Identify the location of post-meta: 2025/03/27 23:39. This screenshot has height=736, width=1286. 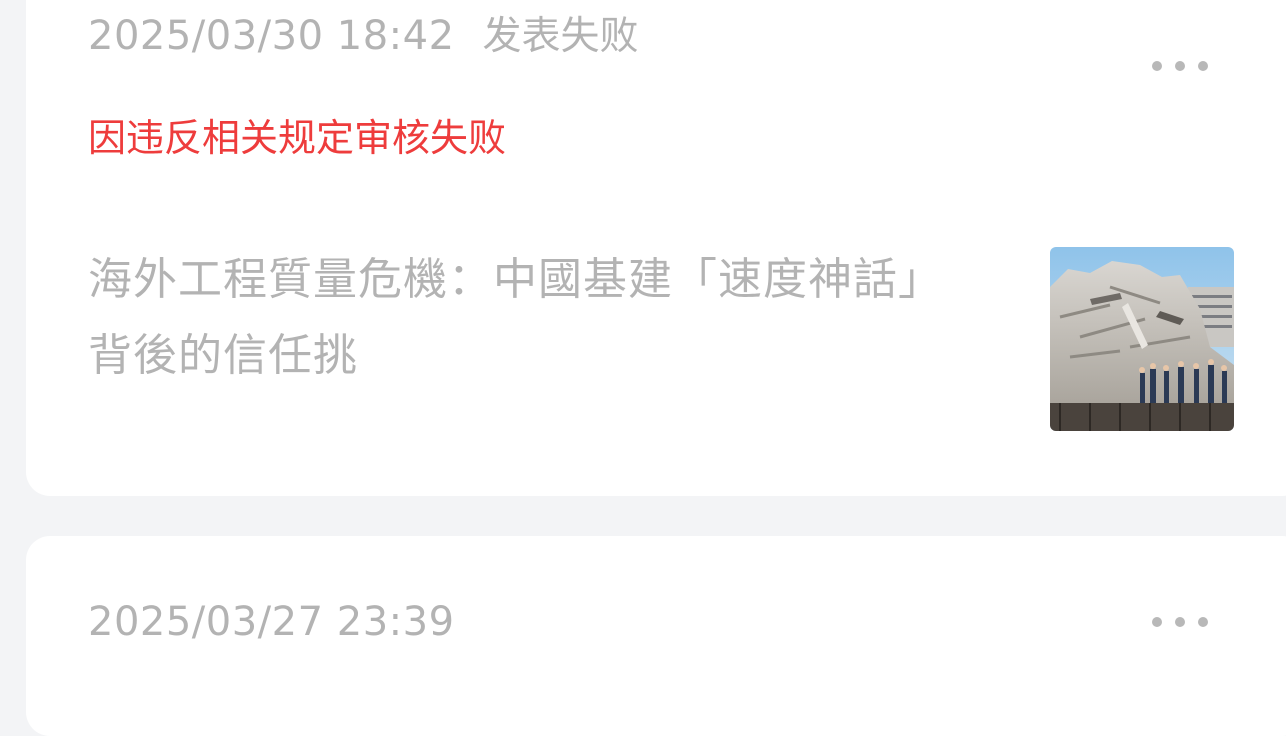
(271, 622).